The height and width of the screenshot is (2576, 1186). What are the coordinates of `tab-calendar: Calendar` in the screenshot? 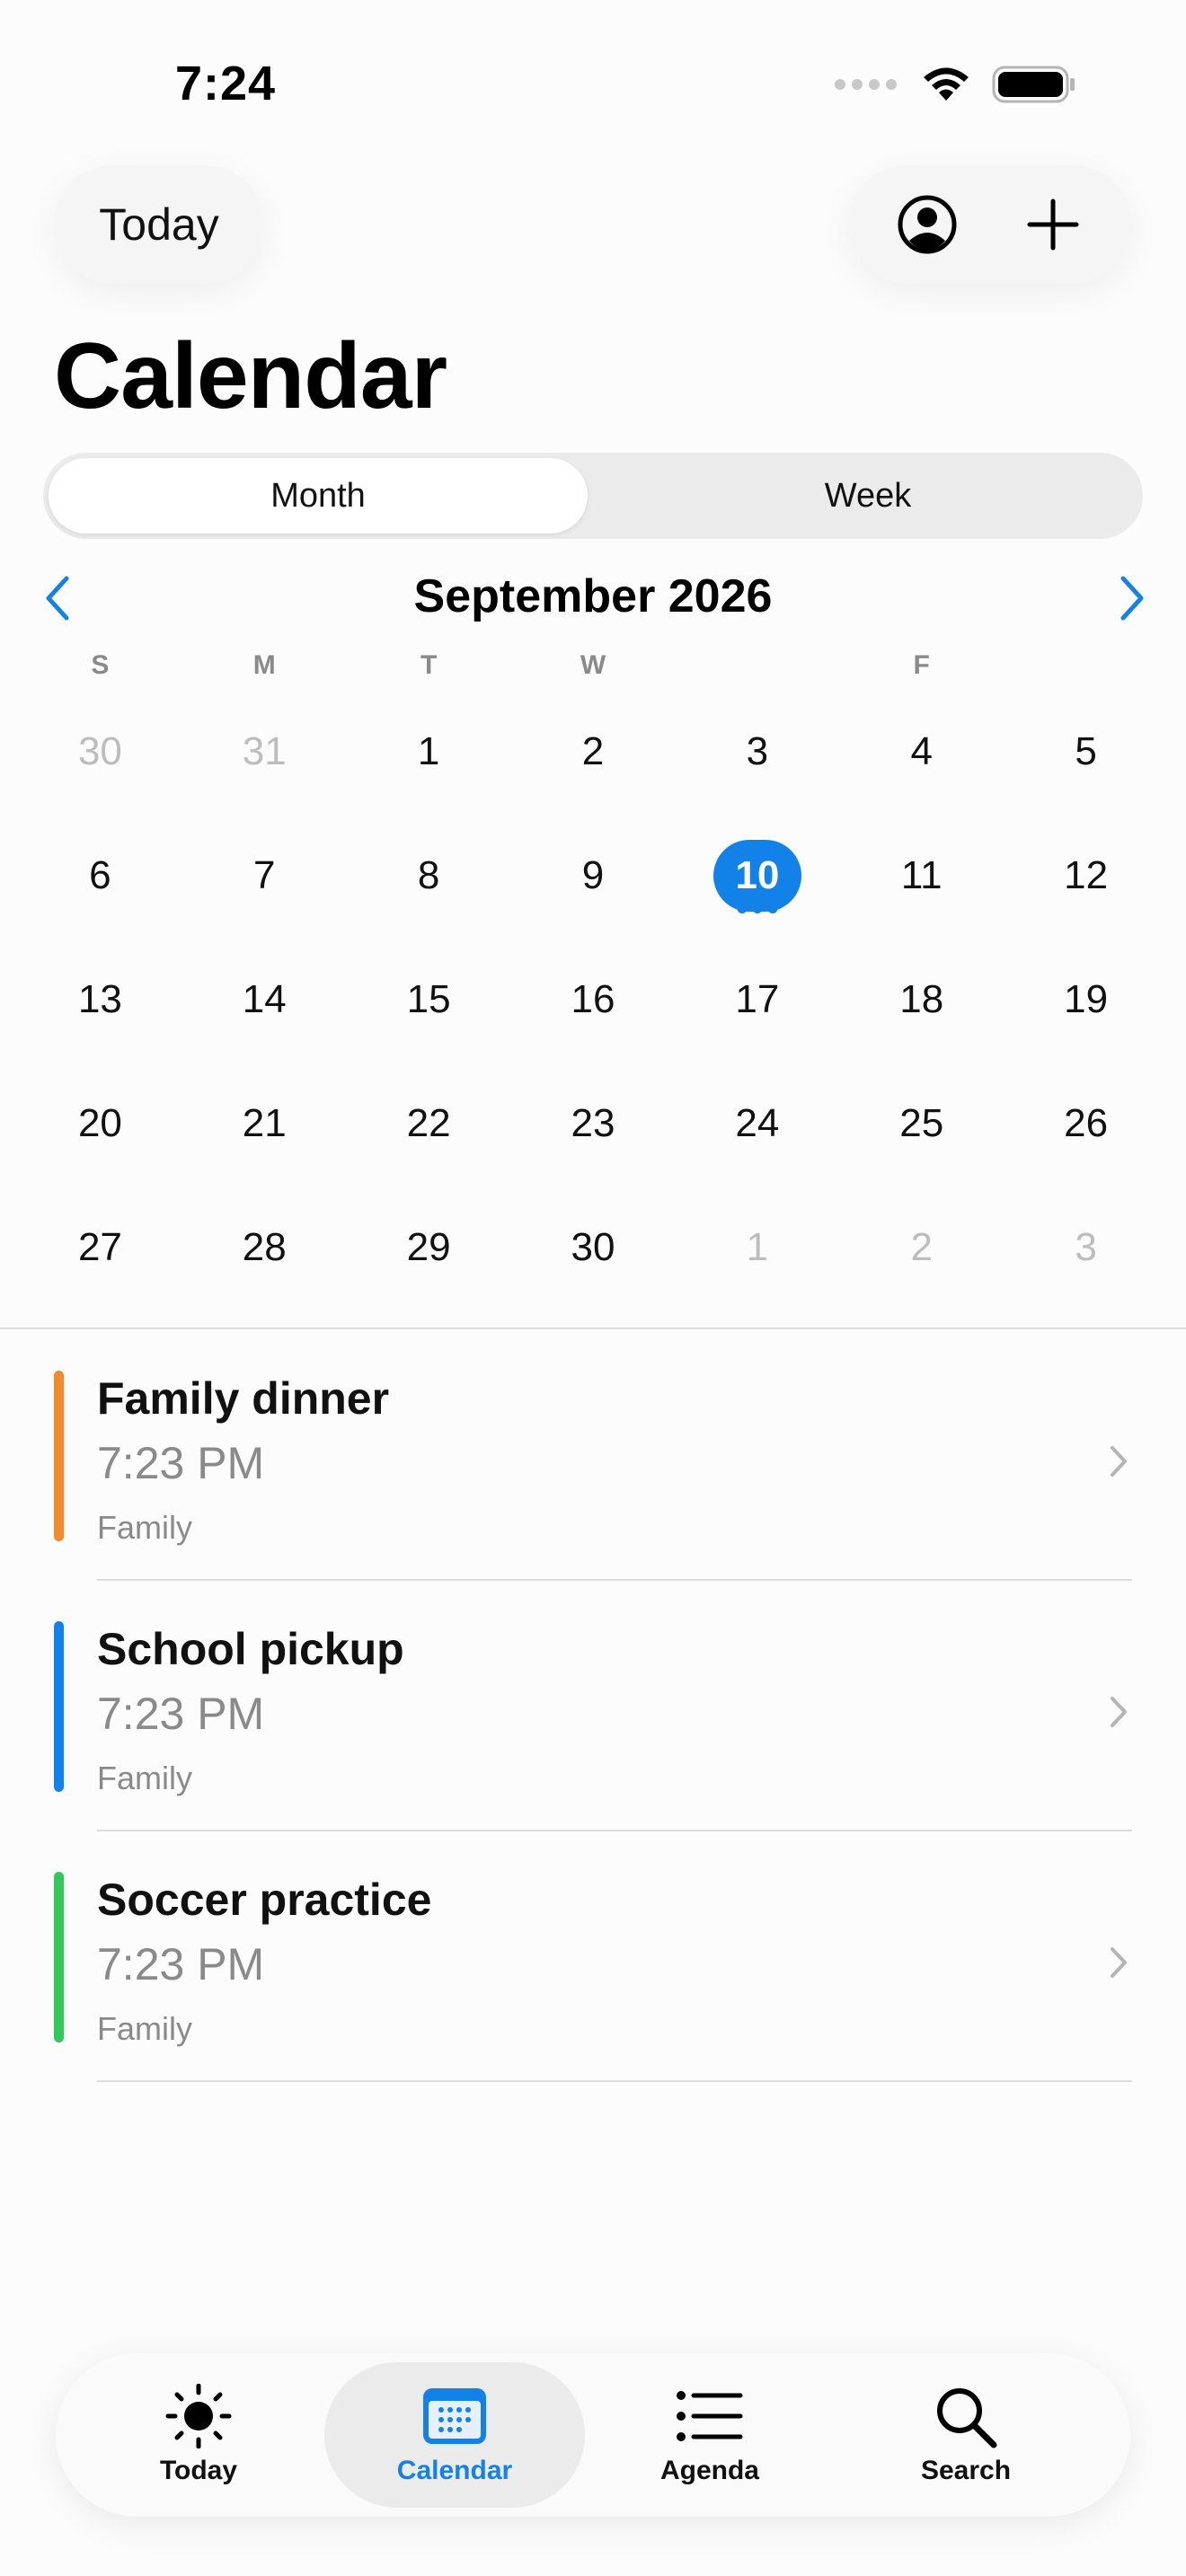 It's located at (454, 2435).